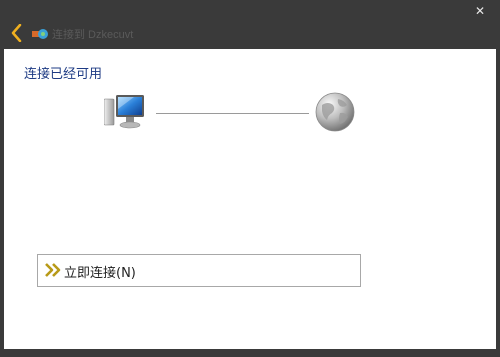 This screenshot has width=500, height=357. What do you see at coordinates (53, 270) in the screenshot?
I see `double-chevron-icon` at bounding box center [53, 270].